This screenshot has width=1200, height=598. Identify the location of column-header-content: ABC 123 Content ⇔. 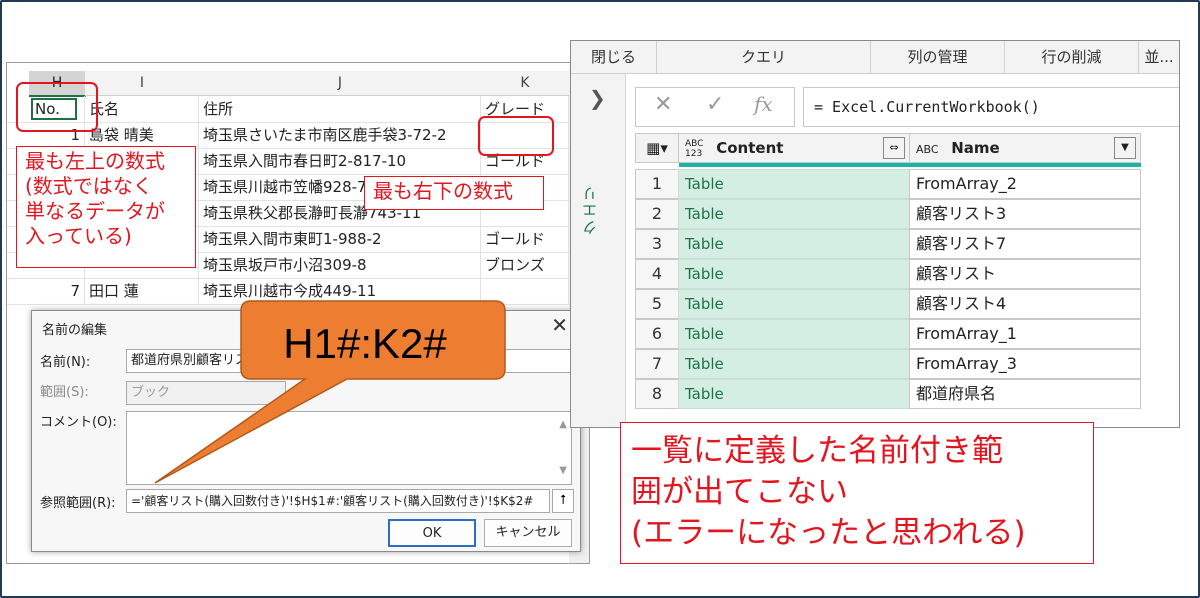
(794, 148).